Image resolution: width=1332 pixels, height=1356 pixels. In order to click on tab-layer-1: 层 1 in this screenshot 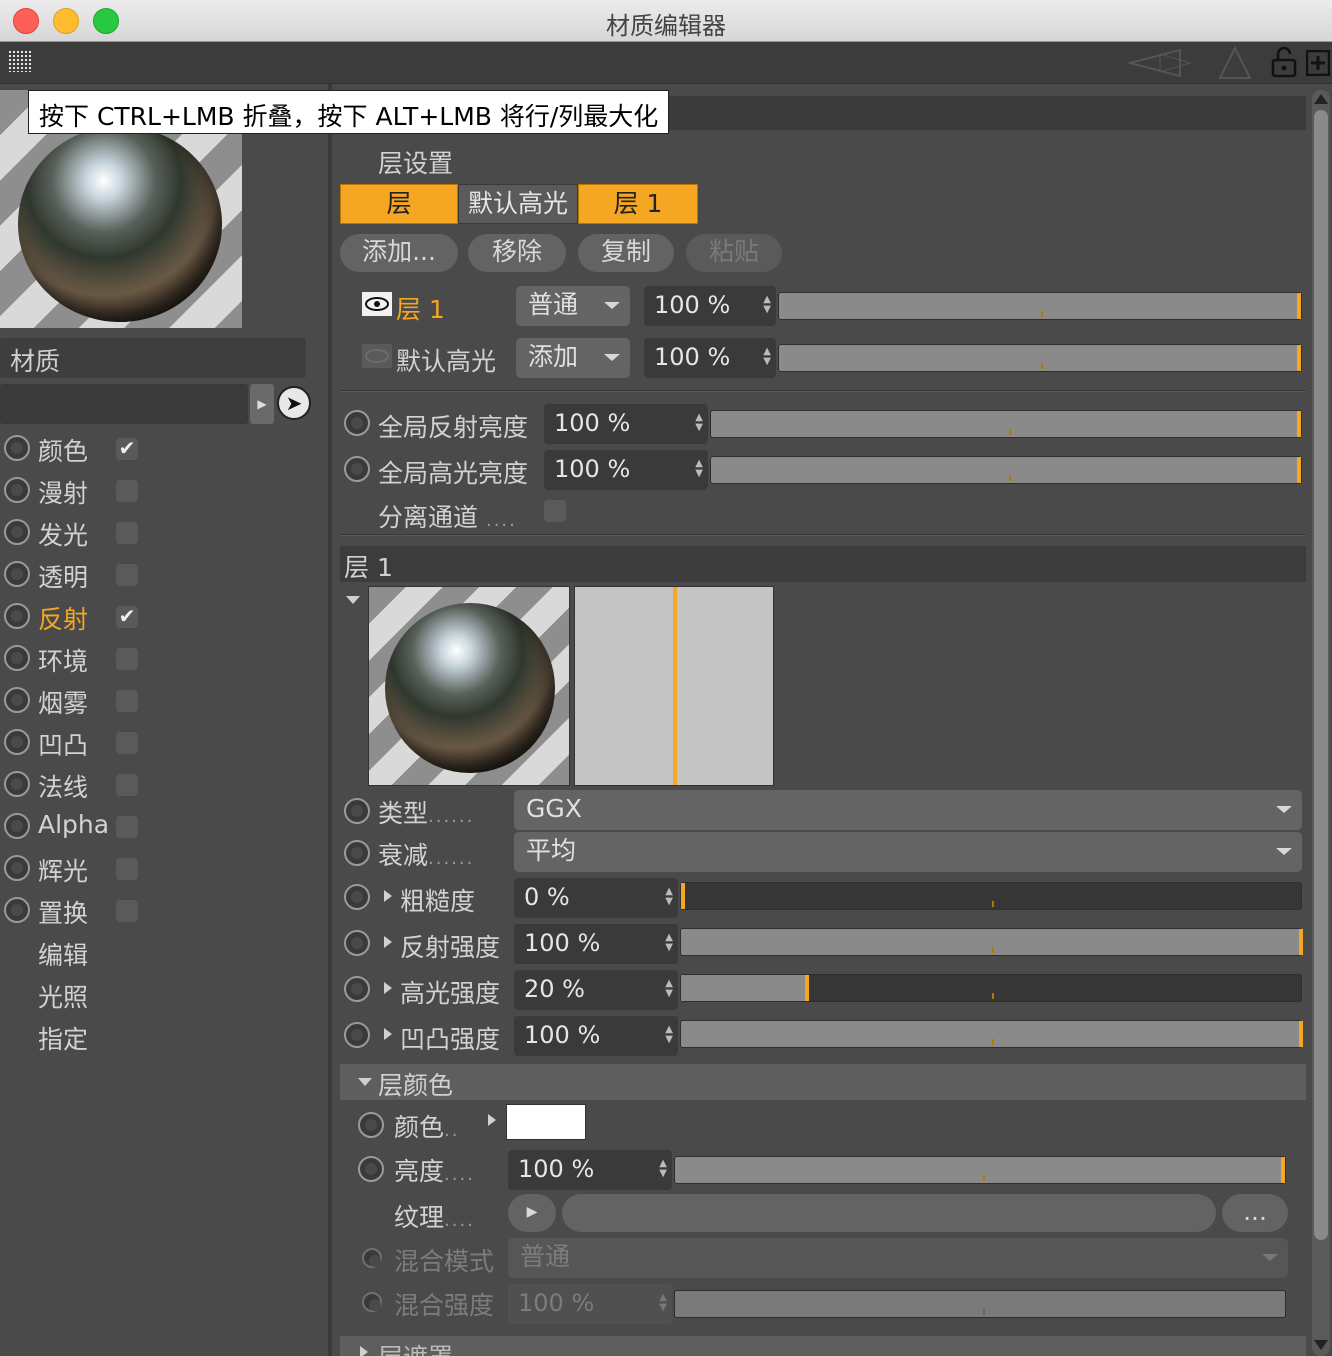, I will do `click(638, 204)`.